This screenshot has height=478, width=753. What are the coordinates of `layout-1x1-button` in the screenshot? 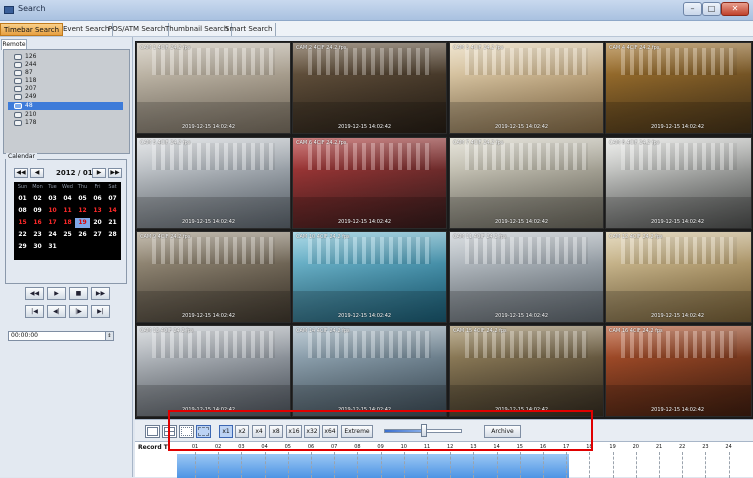 It's located at (152, 431).